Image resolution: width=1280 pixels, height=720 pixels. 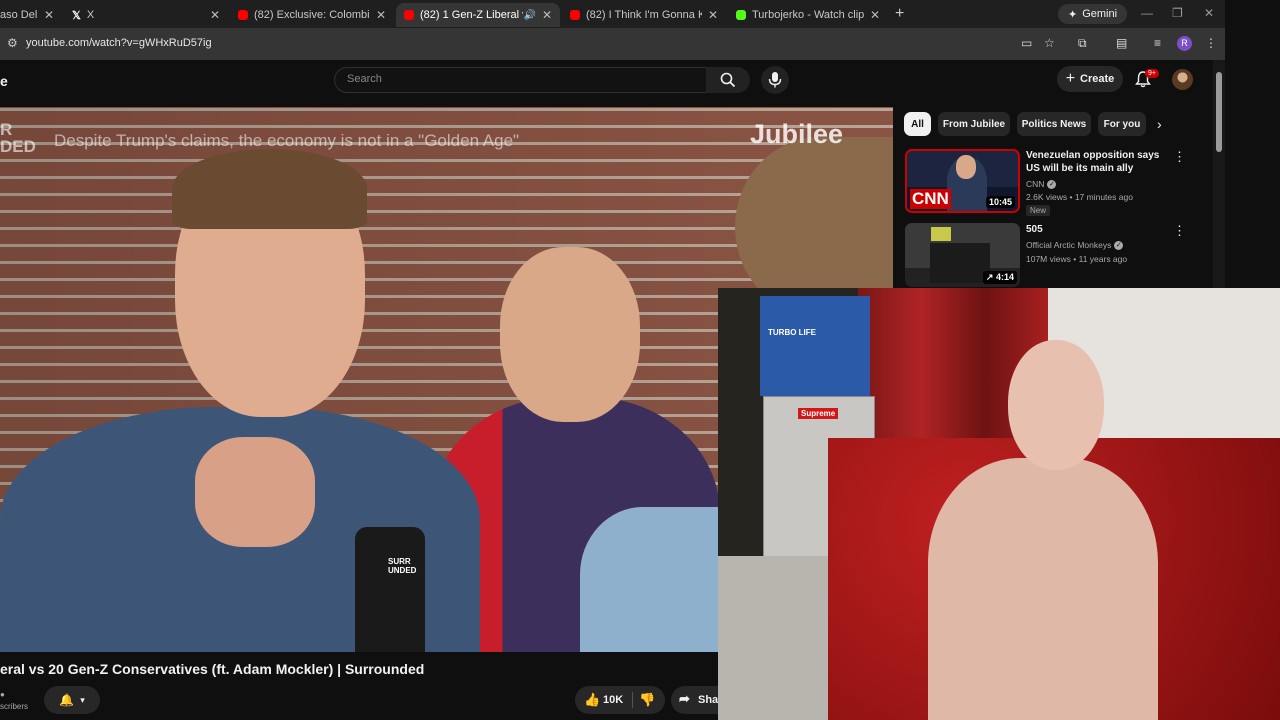 I want to click on webcam-boxes, so click(x=815, y=346).